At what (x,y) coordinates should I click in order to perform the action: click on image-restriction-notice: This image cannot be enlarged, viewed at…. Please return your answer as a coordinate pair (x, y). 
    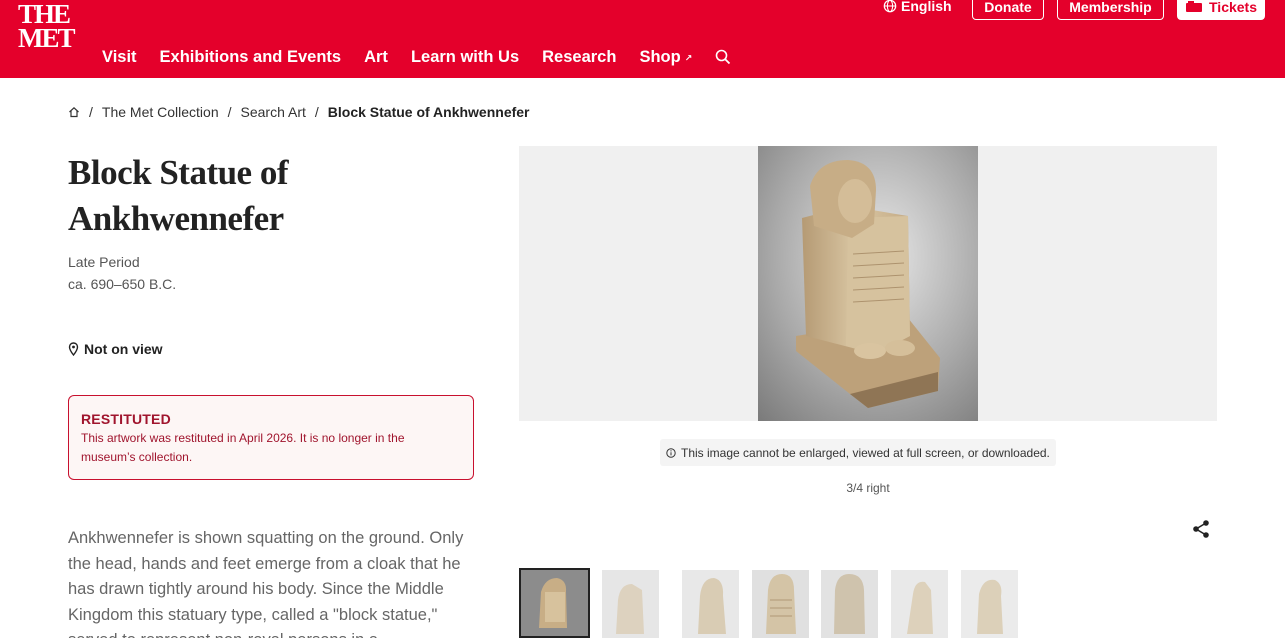
    Looking at the image, I should click on (858, 452).